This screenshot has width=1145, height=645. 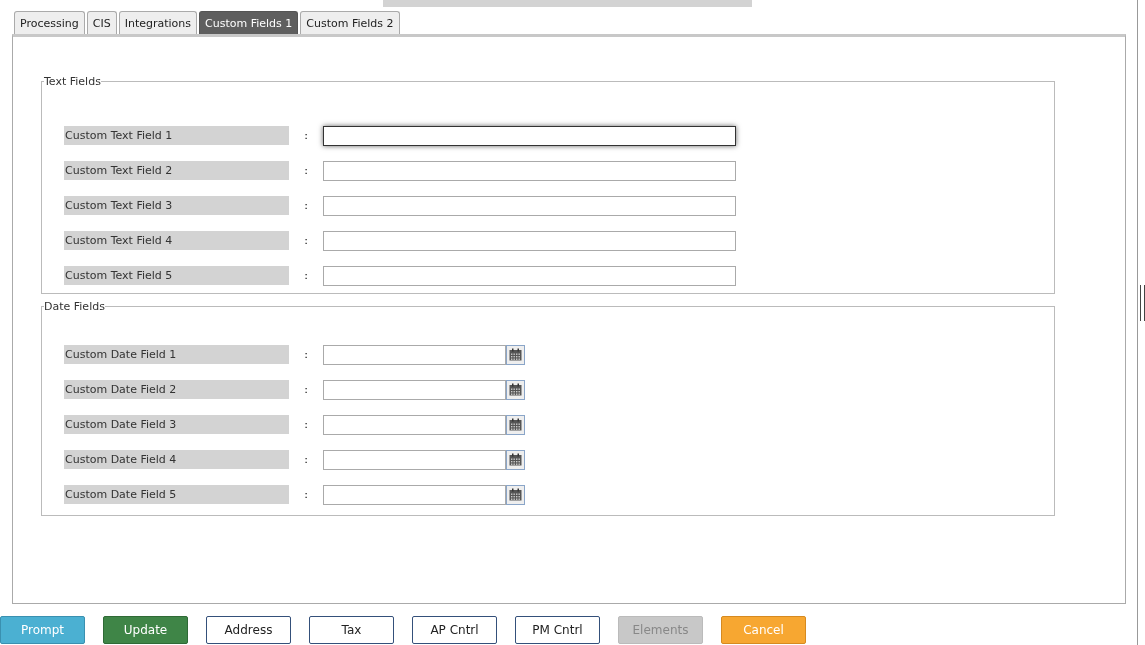 I want to click on field-label: Custom Text Field 3, so click(x=176, y=205).